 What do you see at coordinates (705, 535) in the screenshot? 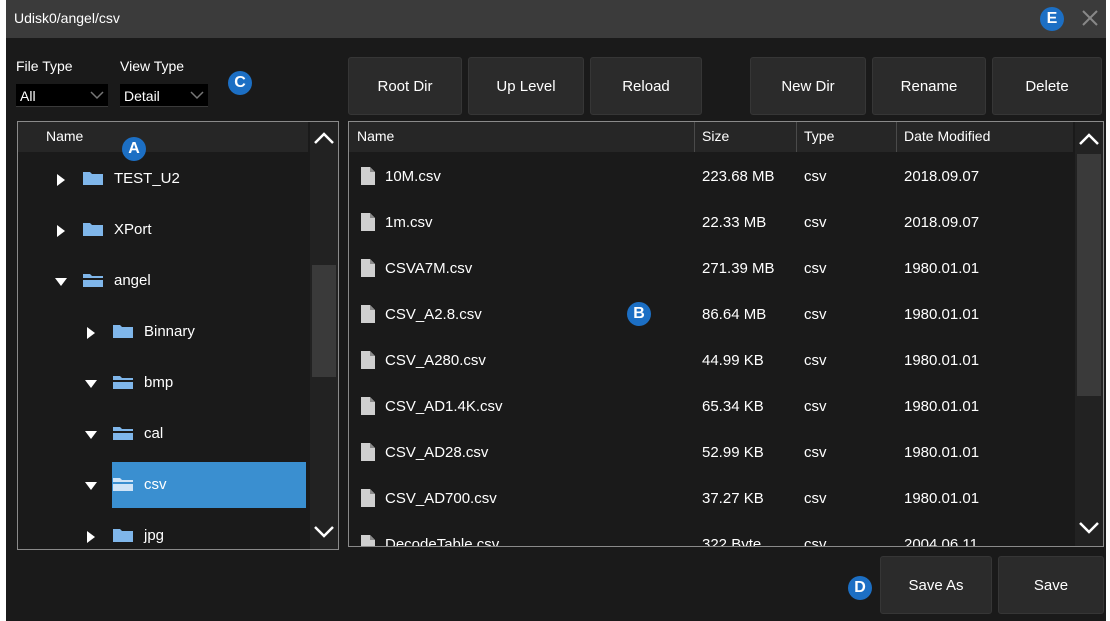
I see `file-row: DecodeTable.csv 322 Byte csv 2004.06.11` at bounding box center [705, 535].